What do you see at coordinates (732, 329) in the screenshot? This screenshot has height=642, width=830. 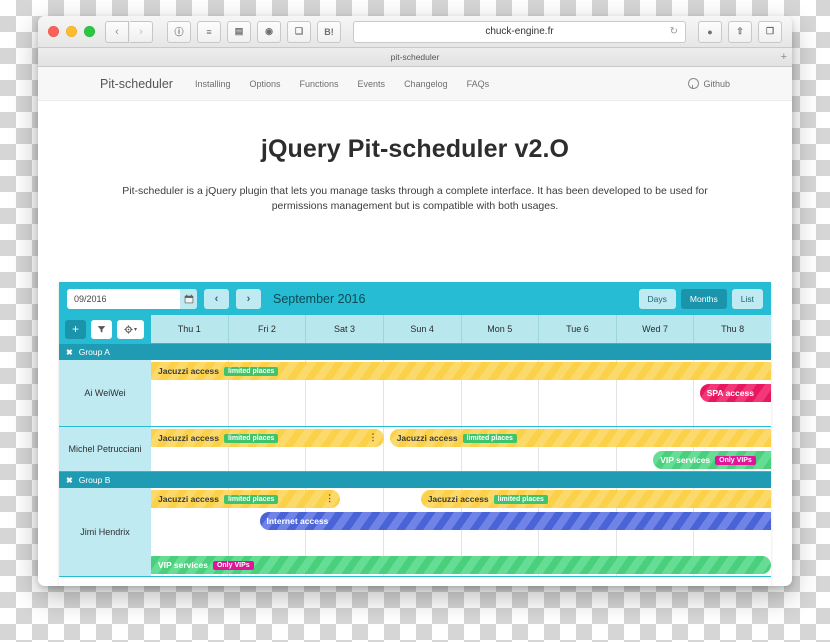 I see `column-header-thu-8: Thu 8` at bounding box center [732, 329].